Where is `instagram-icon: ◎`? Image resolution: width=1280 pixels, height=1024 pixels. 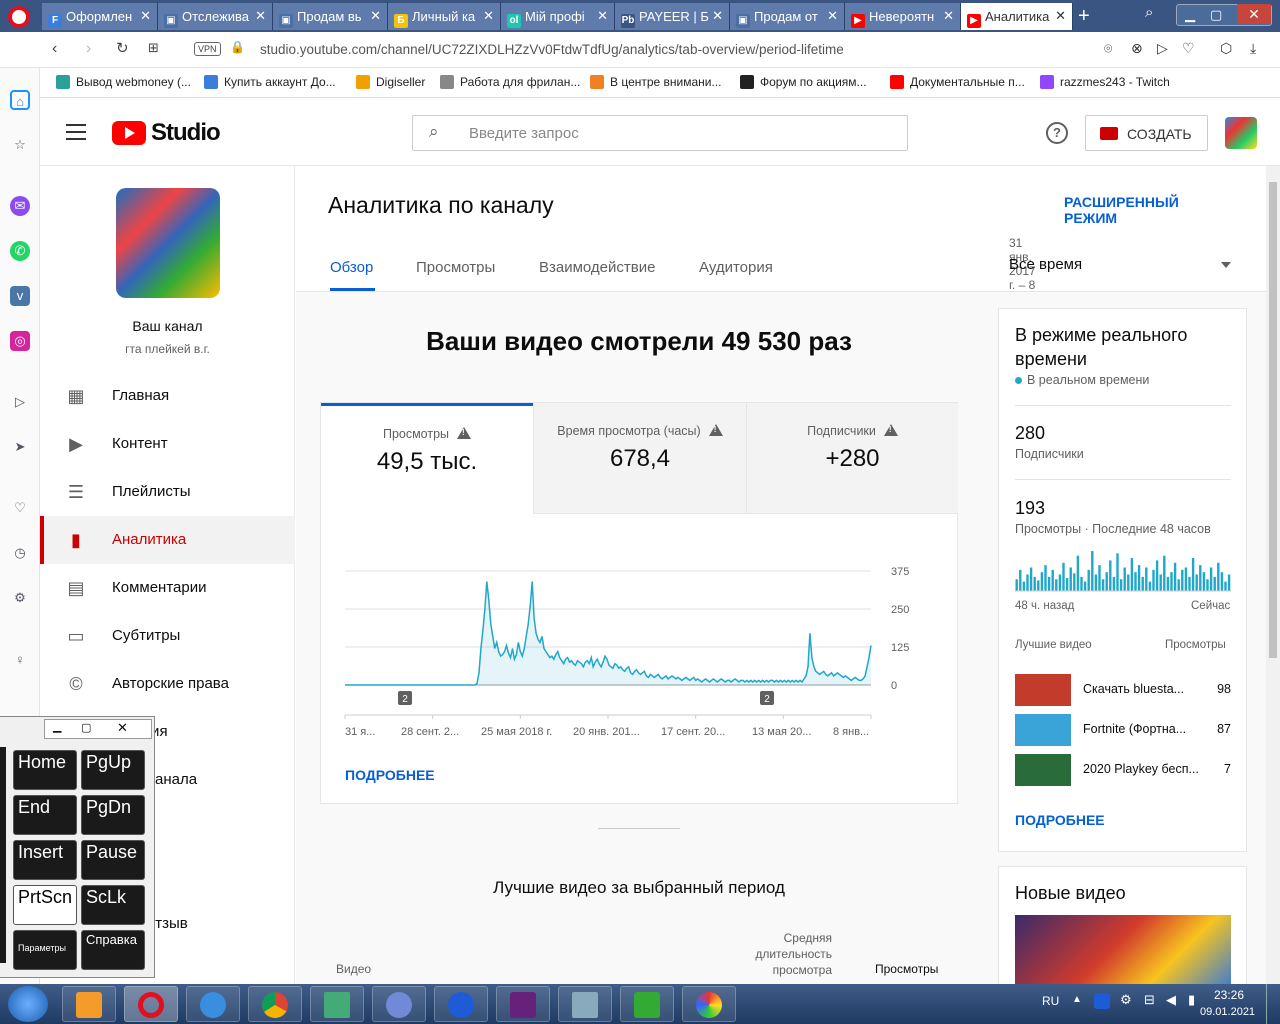 instagram-icon: ◎ is located at coordinates (20, 341).